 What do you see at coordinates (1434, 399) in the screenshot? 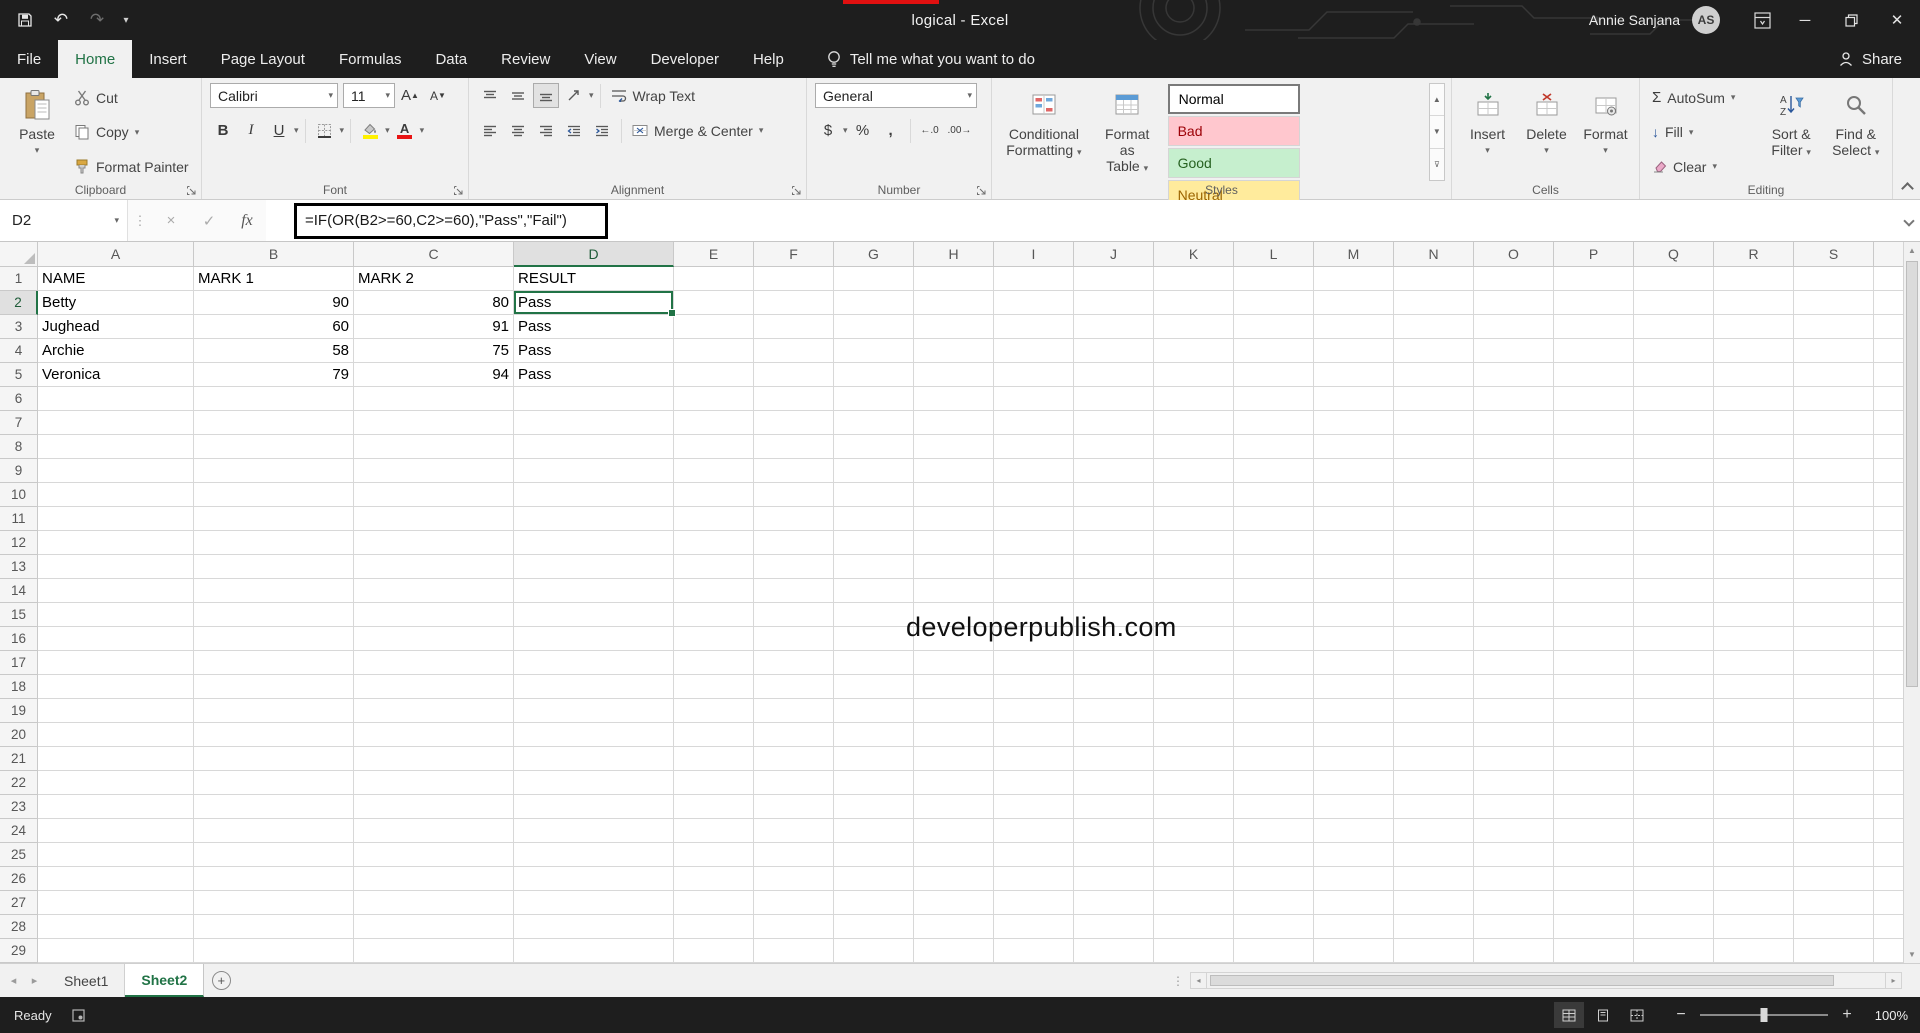
I see `cell-N6` at bounding box center [1434, 399].